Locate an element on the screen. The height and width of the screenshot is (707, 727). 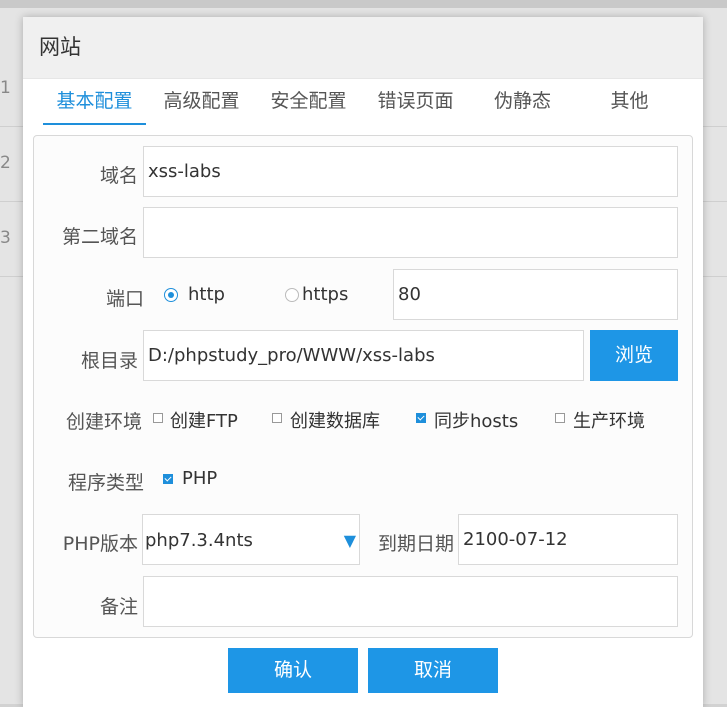
second-domain-input is located at coordinates (410, 232).